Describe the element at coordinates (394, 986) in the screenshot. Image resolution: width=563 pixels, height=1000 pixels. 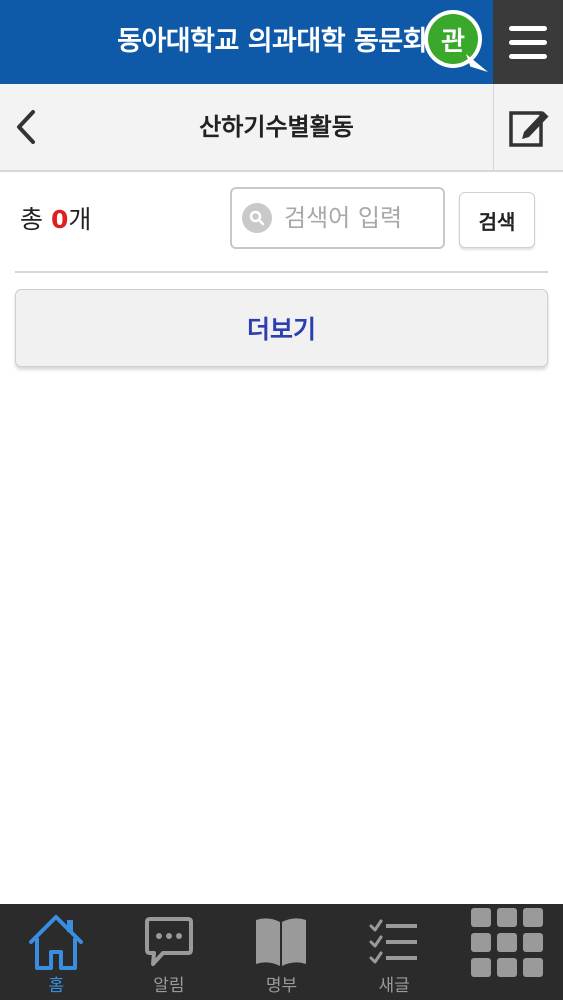
I see `nav-label-new-posts: 새글` at that location.